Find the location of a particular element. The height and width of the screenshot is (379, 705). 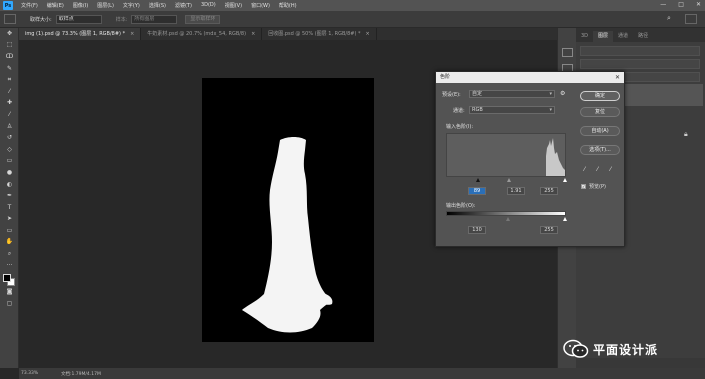

panel-bottom-bar is located at coordinates (640, 363).